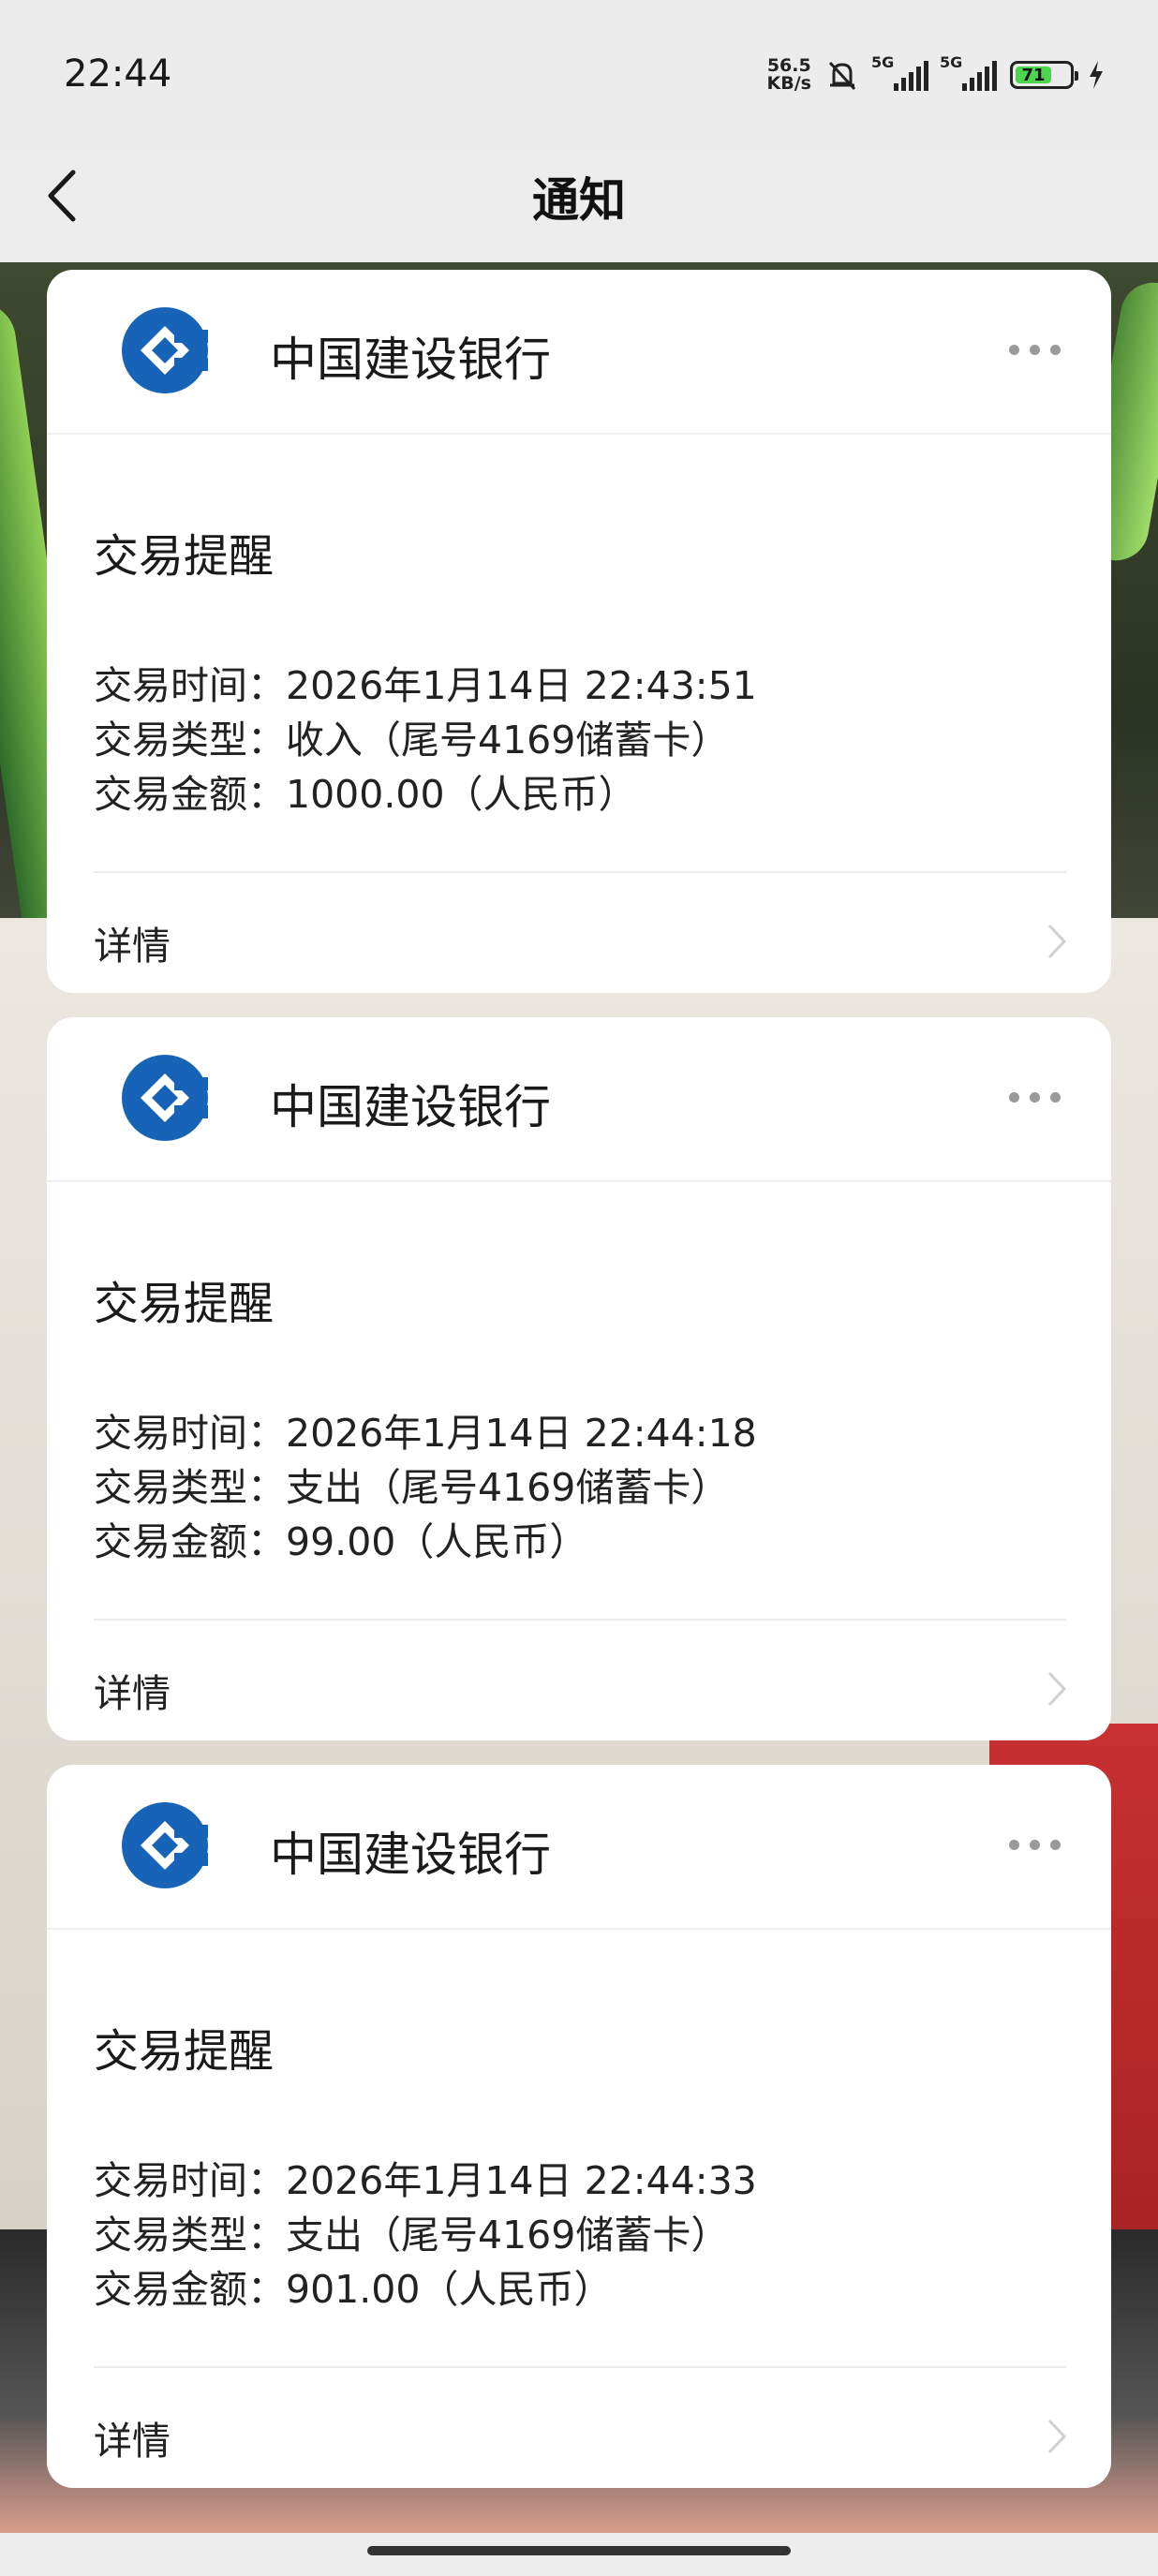 The image size is (1158, 2576). I want to click on battery-level: 71, so click(1034, 75).